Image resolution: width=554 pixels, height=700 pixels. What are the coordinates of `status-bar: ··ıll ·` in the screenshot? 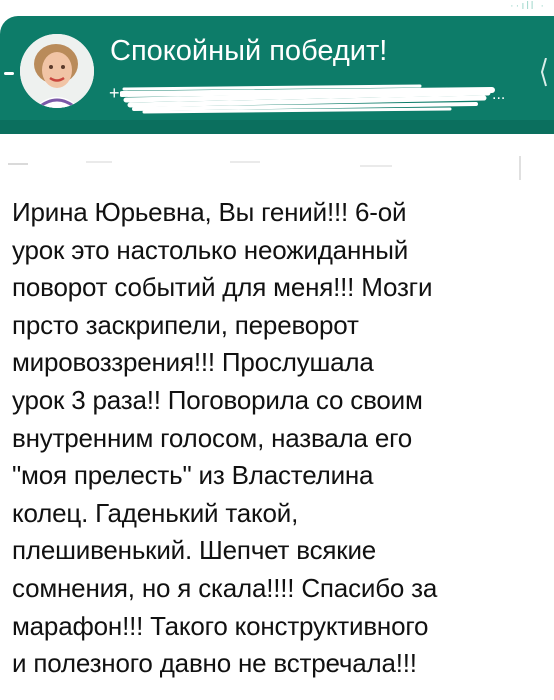 It's located at (277, 8).